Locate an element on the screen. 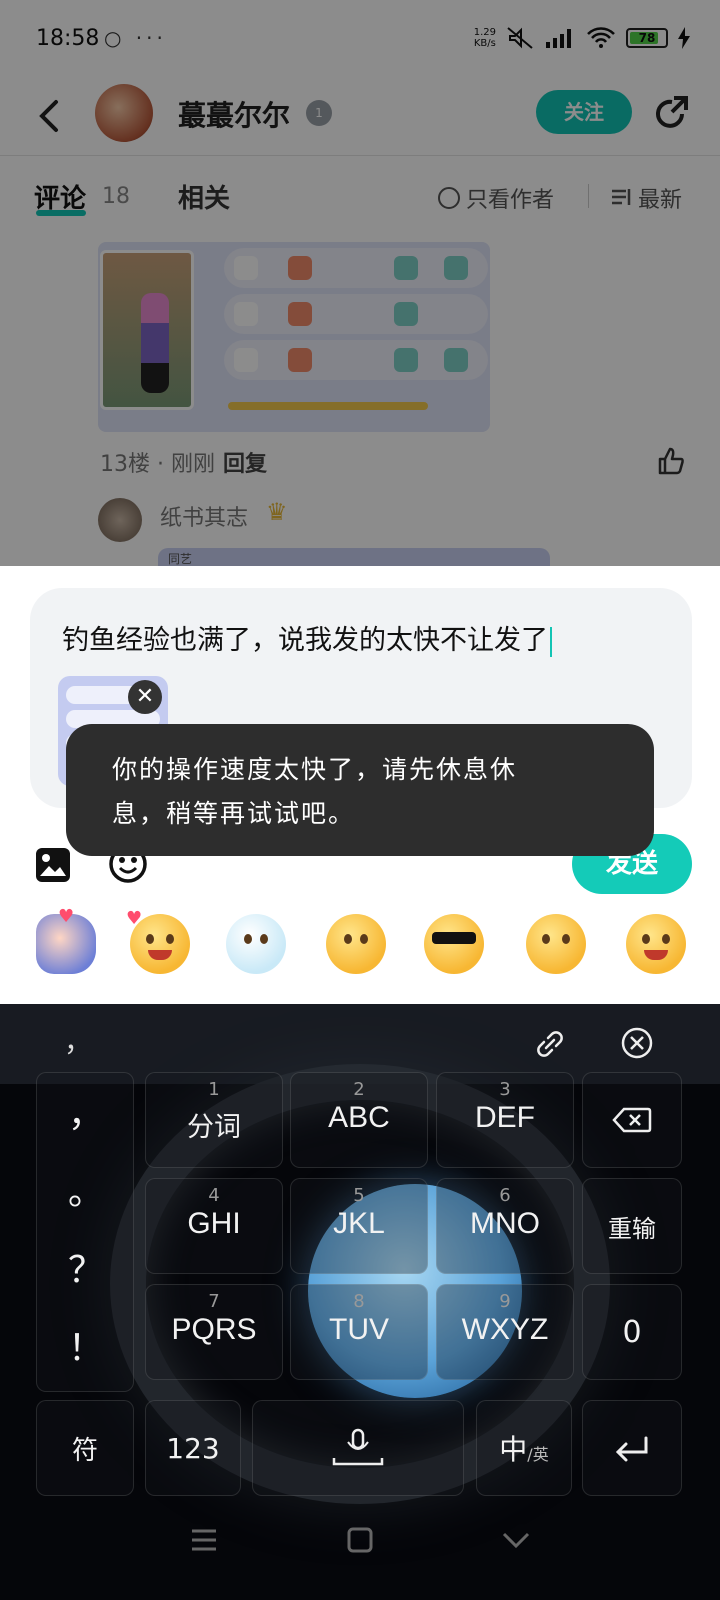  backspace-key is located at coordinates (632, 1120).